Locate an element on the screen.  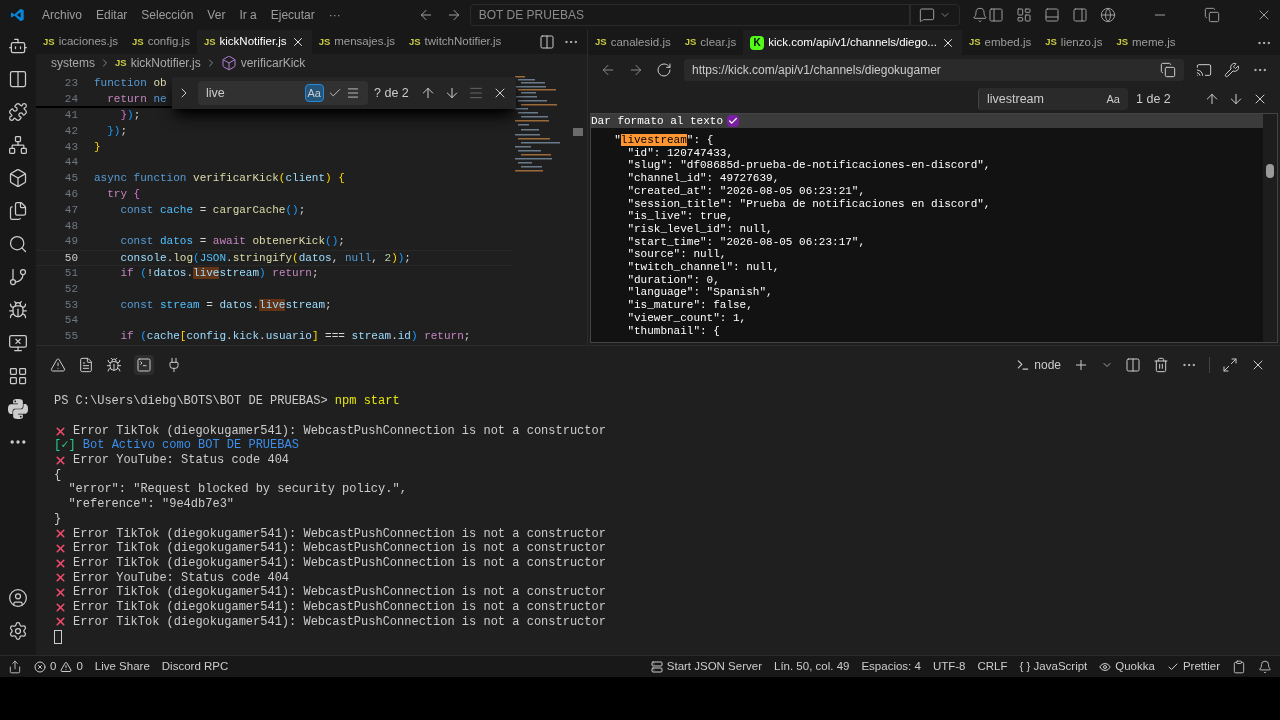
terminal-selector: node is located at coordinates (1038, 365).